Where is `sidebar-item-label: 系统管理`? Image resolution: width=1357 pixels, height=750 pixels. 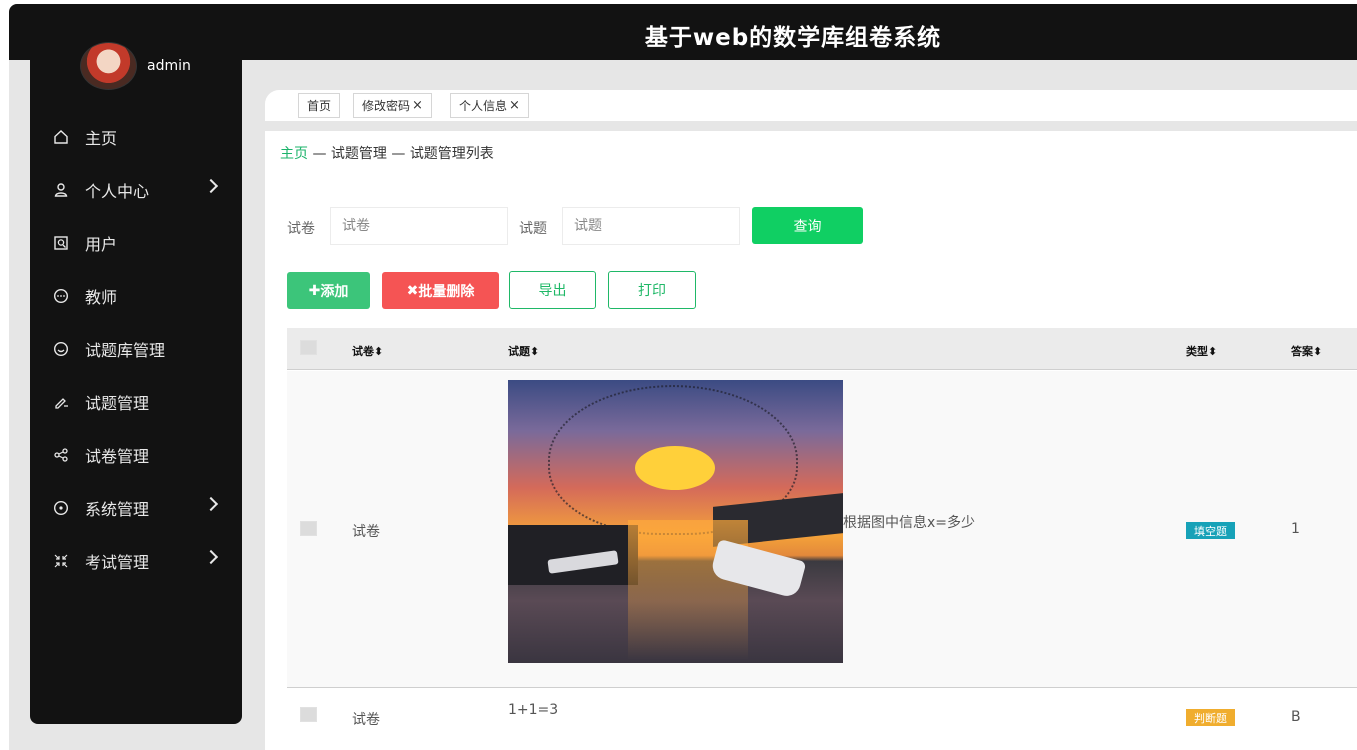
sidebar-item-label: 系统管理 is located at coordinates (117, 509).